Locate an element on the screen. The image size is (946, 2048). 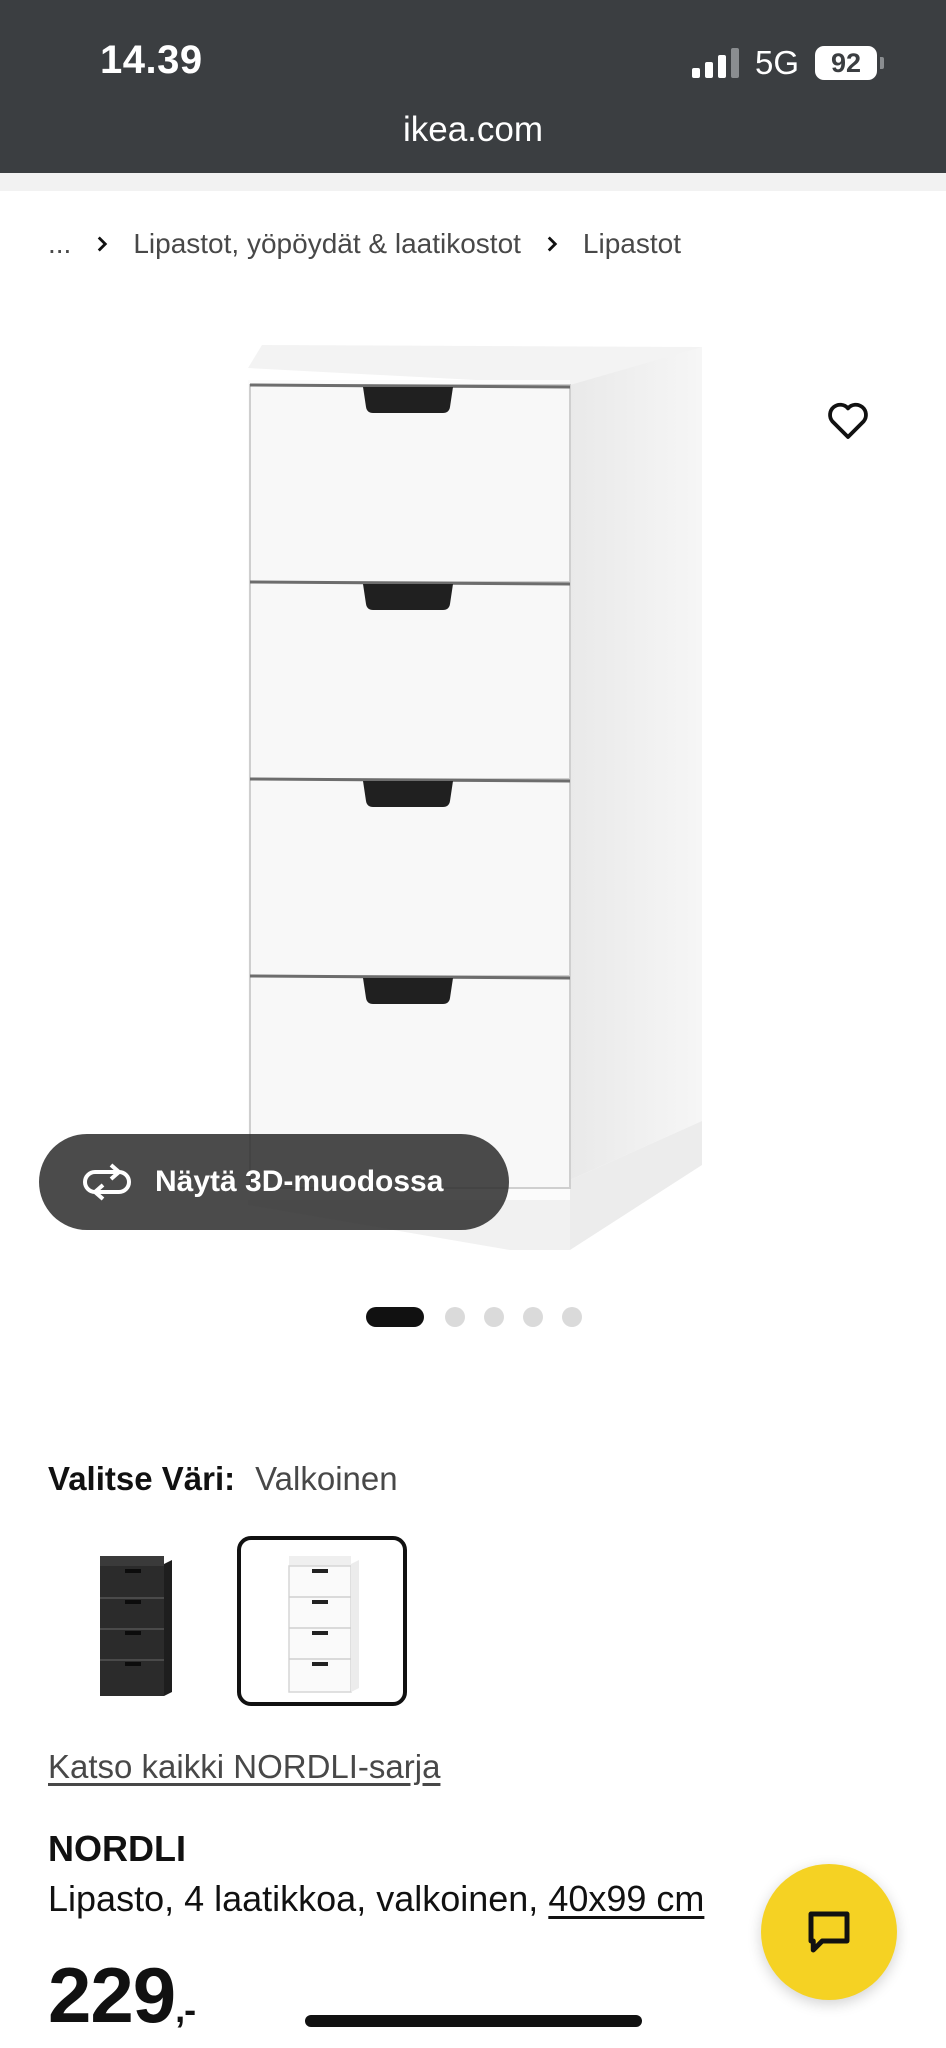
image-carousel-dots is located at coordinates (483, 1317).